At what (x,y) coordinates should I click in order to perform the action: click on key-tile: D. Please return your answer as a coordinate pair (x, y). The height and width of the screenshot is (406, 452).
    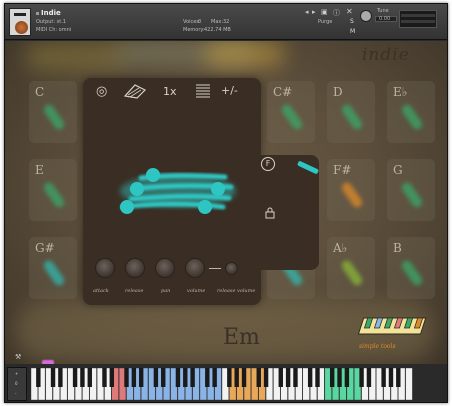
    Looking at the image, I should click on (351, 112).